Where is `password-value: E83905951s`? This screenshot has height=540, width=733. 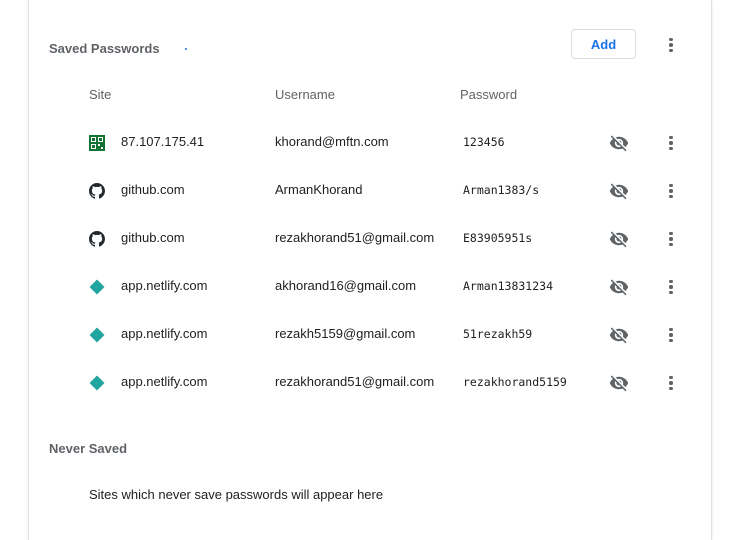 password-value: E83905951s is located at coordinates (498, 238).